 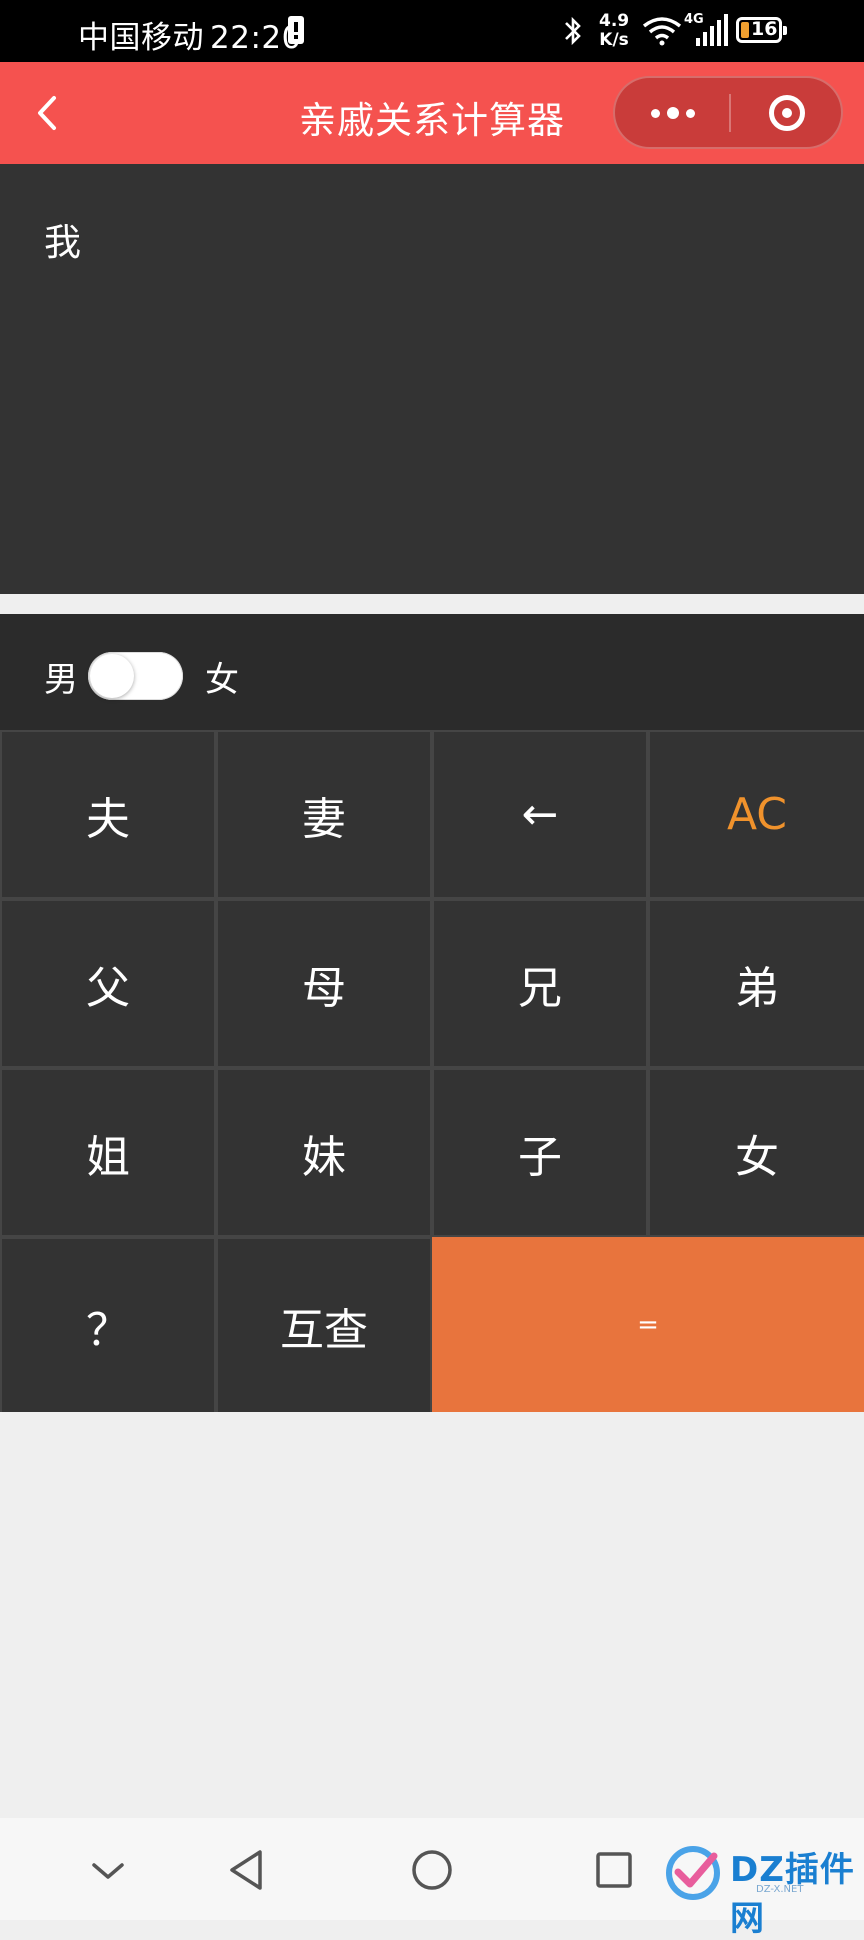 What do you see at coordinates (540, 983) in the screenshot?
I see `key-elder-brother: 兄` at bounding box center [540, 983].